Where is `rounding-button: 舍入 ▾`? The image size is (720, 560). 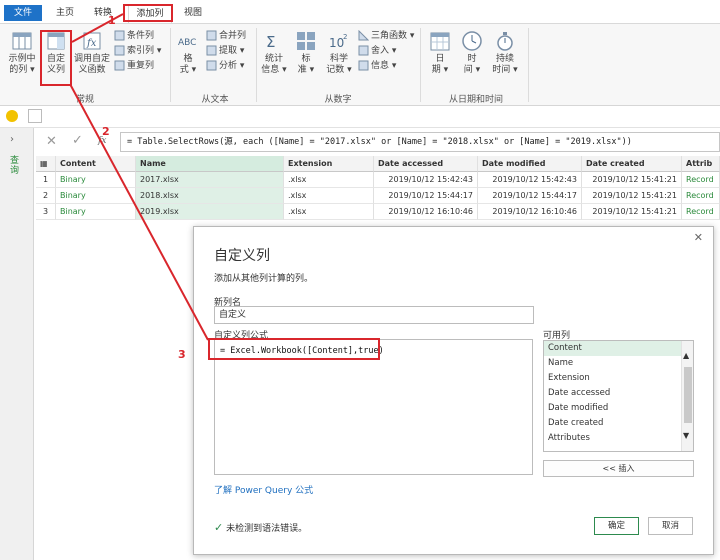
rounding-button: 舍入 ▾ is located at coordinates (377, 52).